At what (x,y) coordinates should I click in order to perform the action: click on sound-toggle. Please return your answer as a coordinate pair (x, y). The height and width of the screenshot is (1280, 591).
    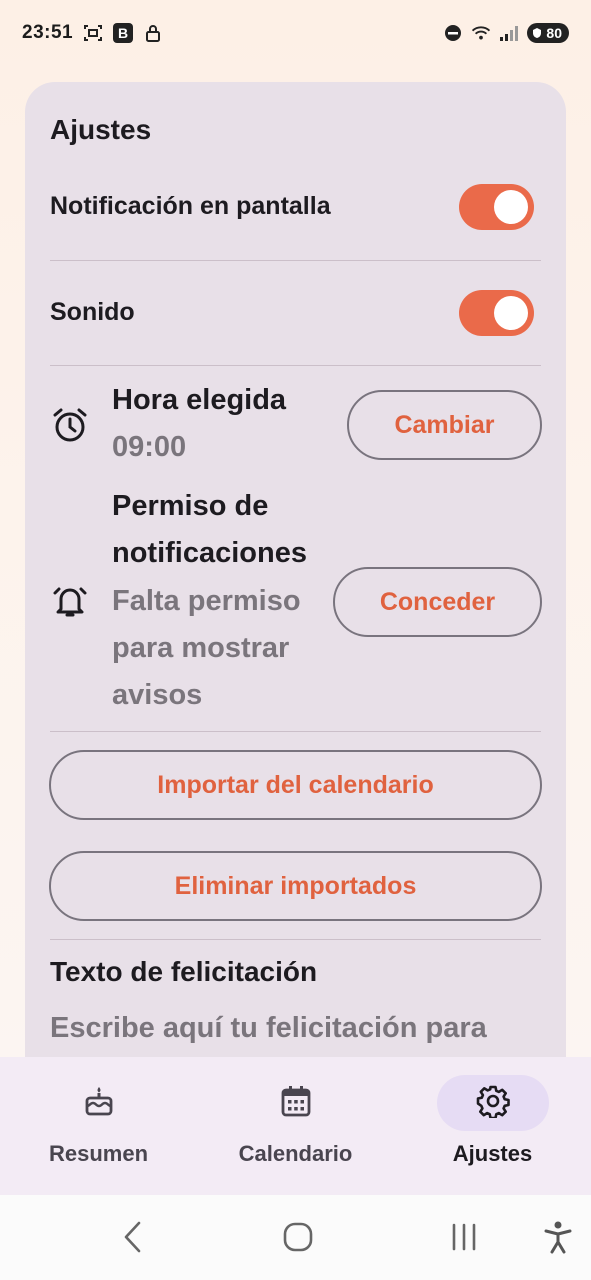
    Looking at the image, I should click on (496, 313).